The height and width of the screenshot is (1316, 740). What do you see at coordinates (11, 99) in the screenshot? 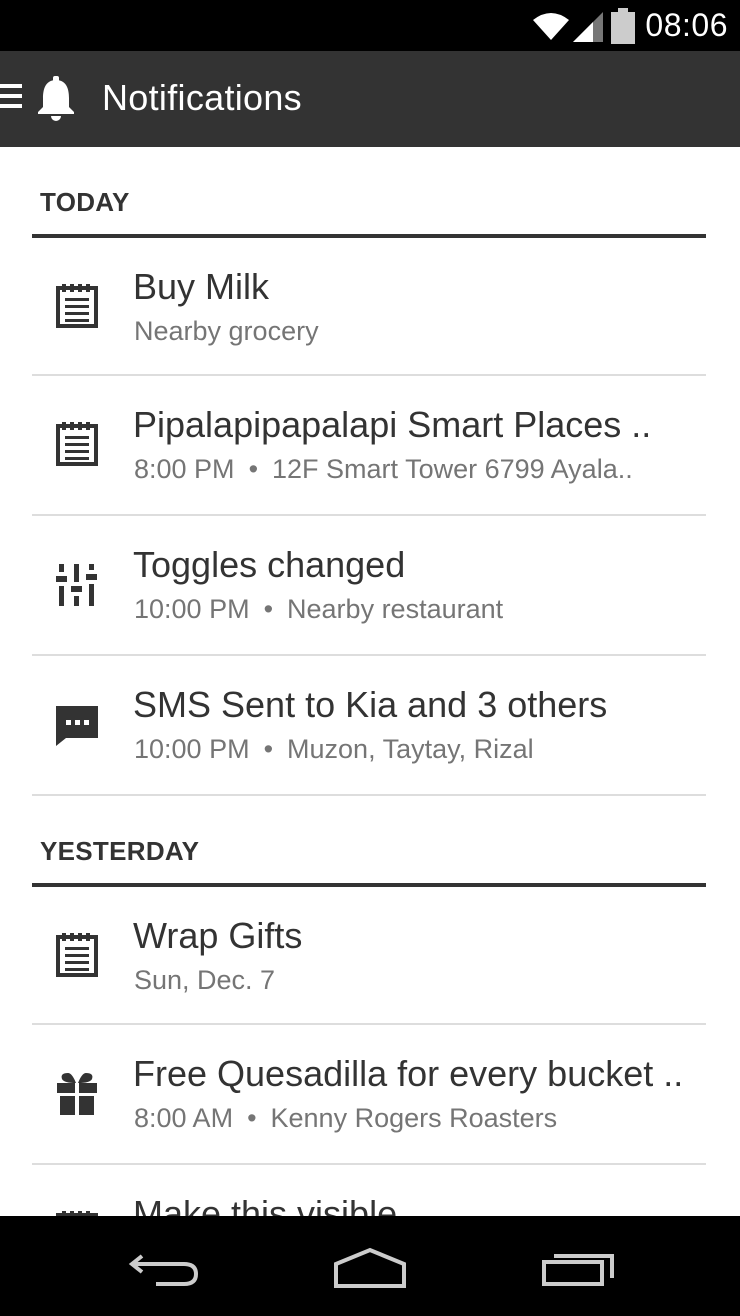
I see `menu-icon` at bounding box center [11, 99].